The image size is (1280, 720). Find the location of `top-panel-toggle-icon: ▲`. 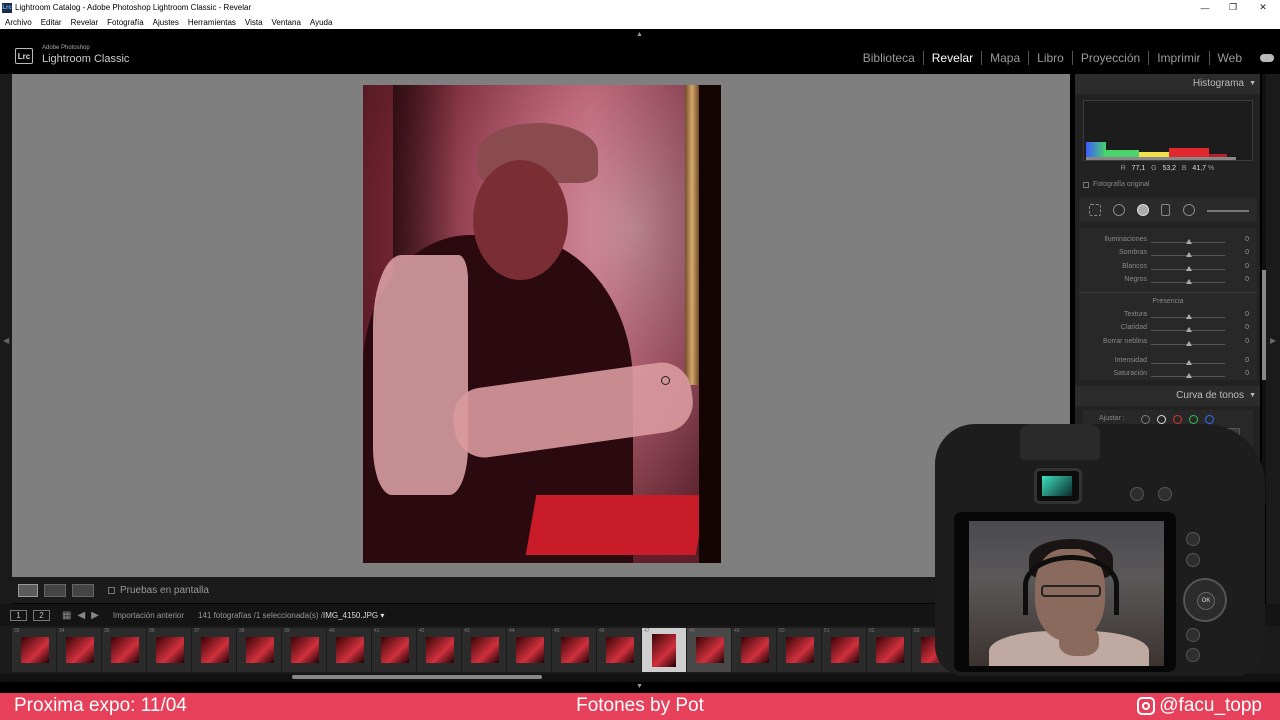

top-panel-toggle-icon: ▲ is located at coordinates (639, 34).